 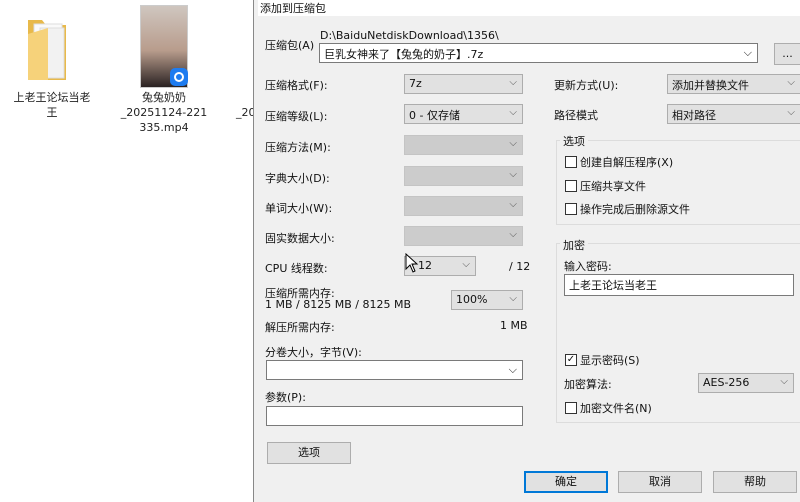 What do you see at coordinates (463, 84) in the screenshot?
I see `format-select: 7z ⌵` at bounding box center [463, 84].